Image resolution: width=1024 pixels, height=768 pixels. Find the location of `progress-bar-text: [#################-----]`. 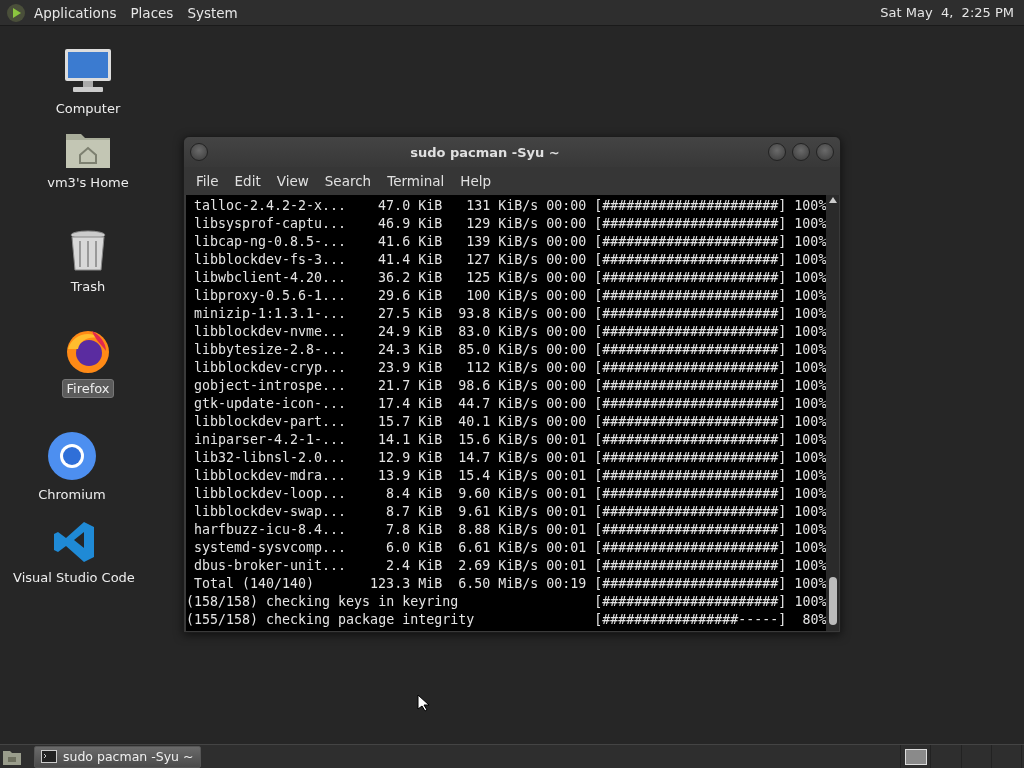

progress-bar-text: [#################-----] is located at coordinates (690, 620).